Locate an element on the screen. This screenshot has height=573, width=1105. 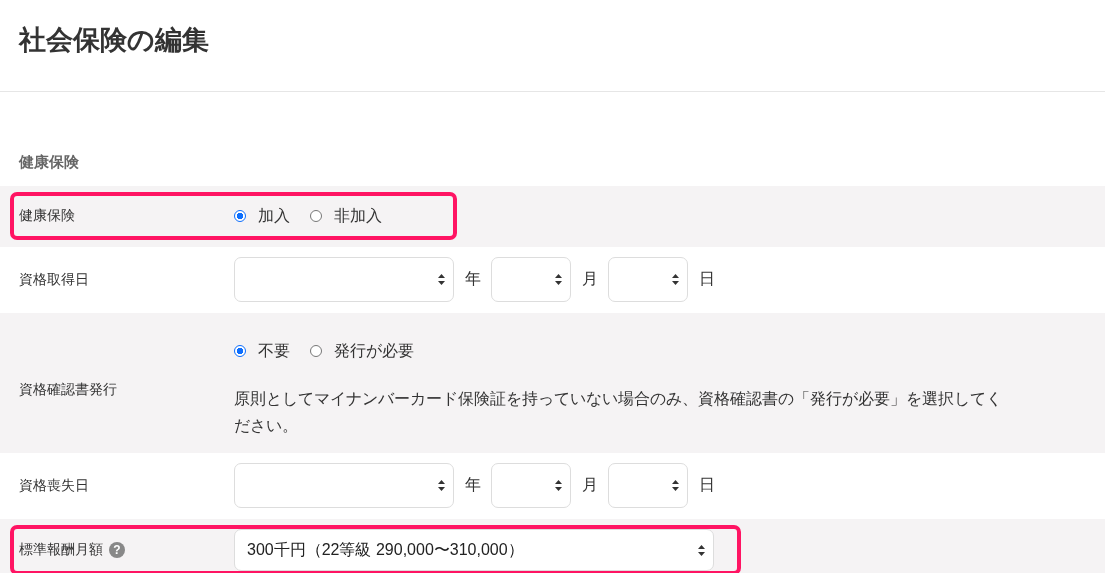
radio-label: 発行が必要 is located at coordinates (374, 351).